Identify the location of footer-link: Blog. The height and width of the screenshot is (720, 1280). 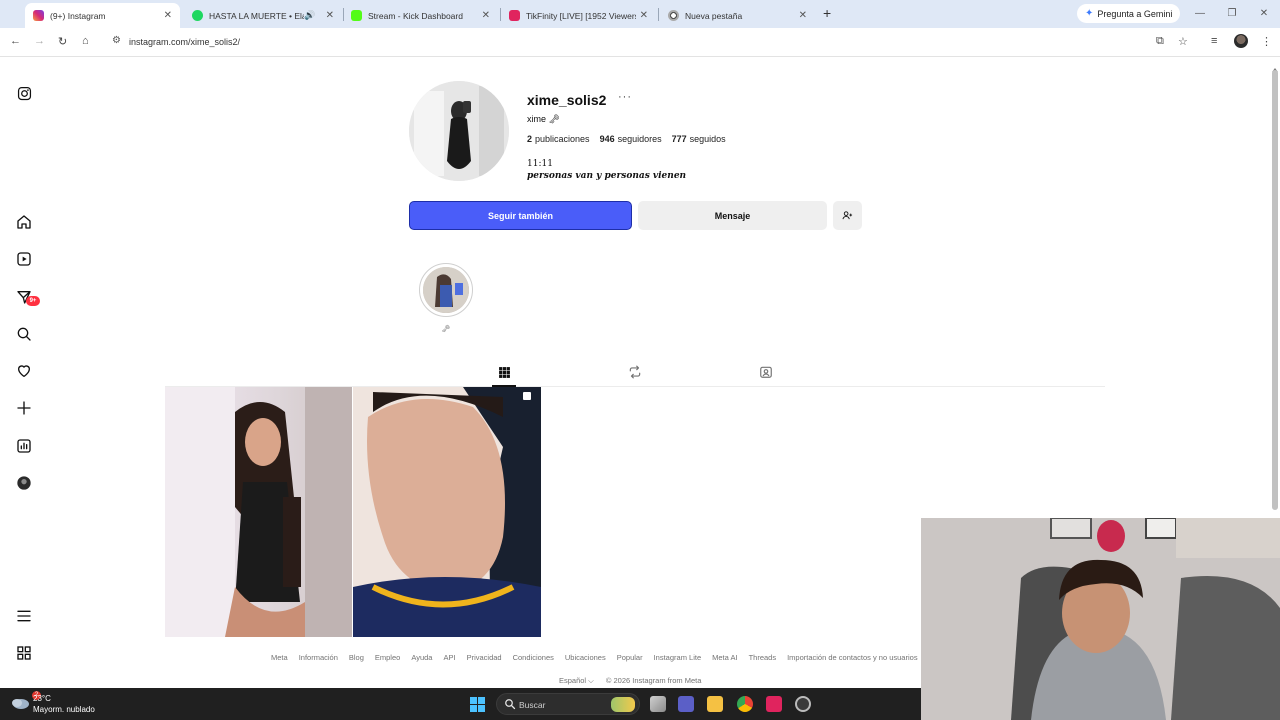
(356, 657).